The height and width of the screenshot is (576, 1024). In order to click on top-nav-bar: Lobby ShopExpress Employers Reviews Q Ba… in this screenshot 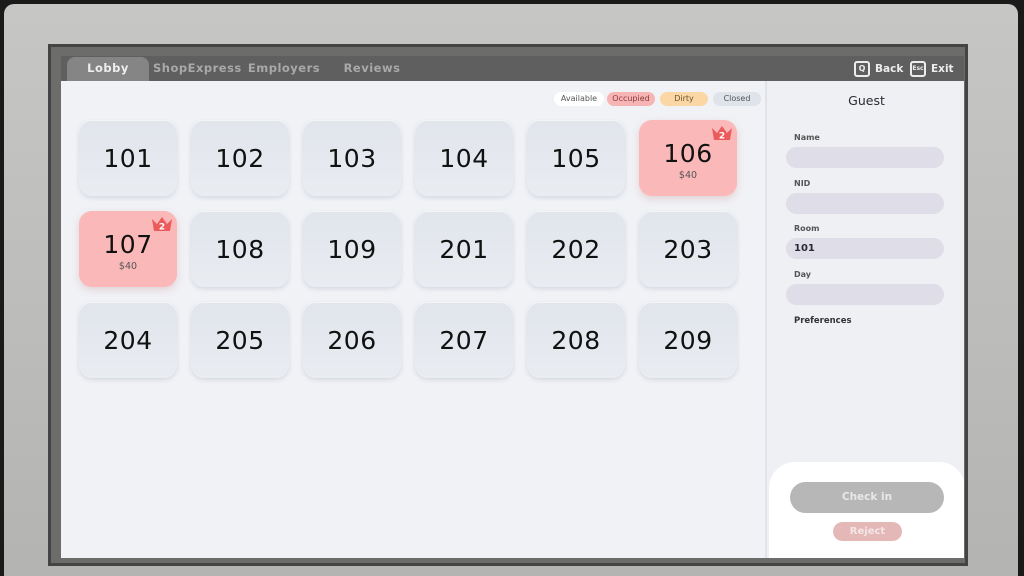, I will do `click(512, 68)`.